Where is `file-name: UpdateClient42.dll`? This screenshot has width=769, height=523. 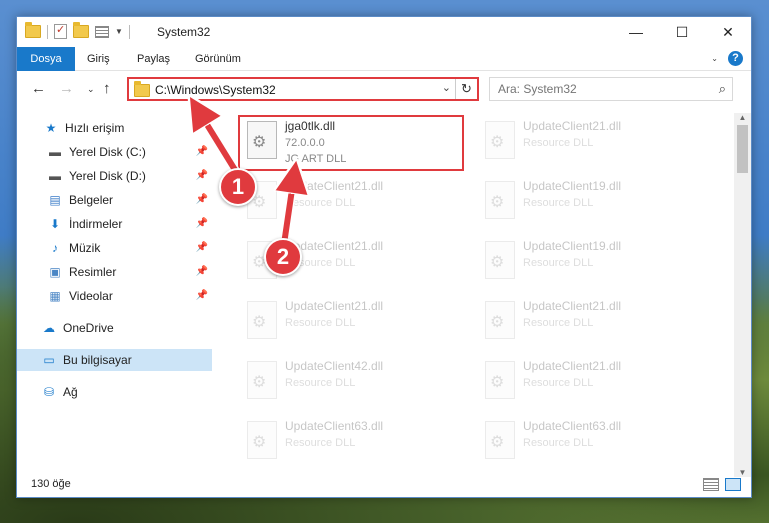
file-name: UpdateClient42.dll is located at coordinates (334, 366).